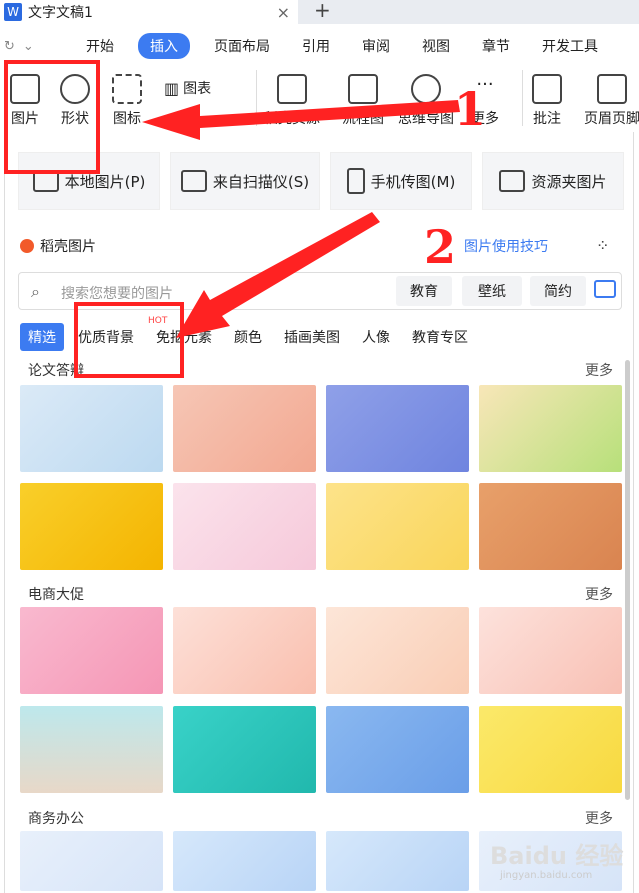  What do you see at coordinates (546, 875) in the screenshot?
I see `watermark-url: jingyan.baidu.com` at bounding box center [546, 875].